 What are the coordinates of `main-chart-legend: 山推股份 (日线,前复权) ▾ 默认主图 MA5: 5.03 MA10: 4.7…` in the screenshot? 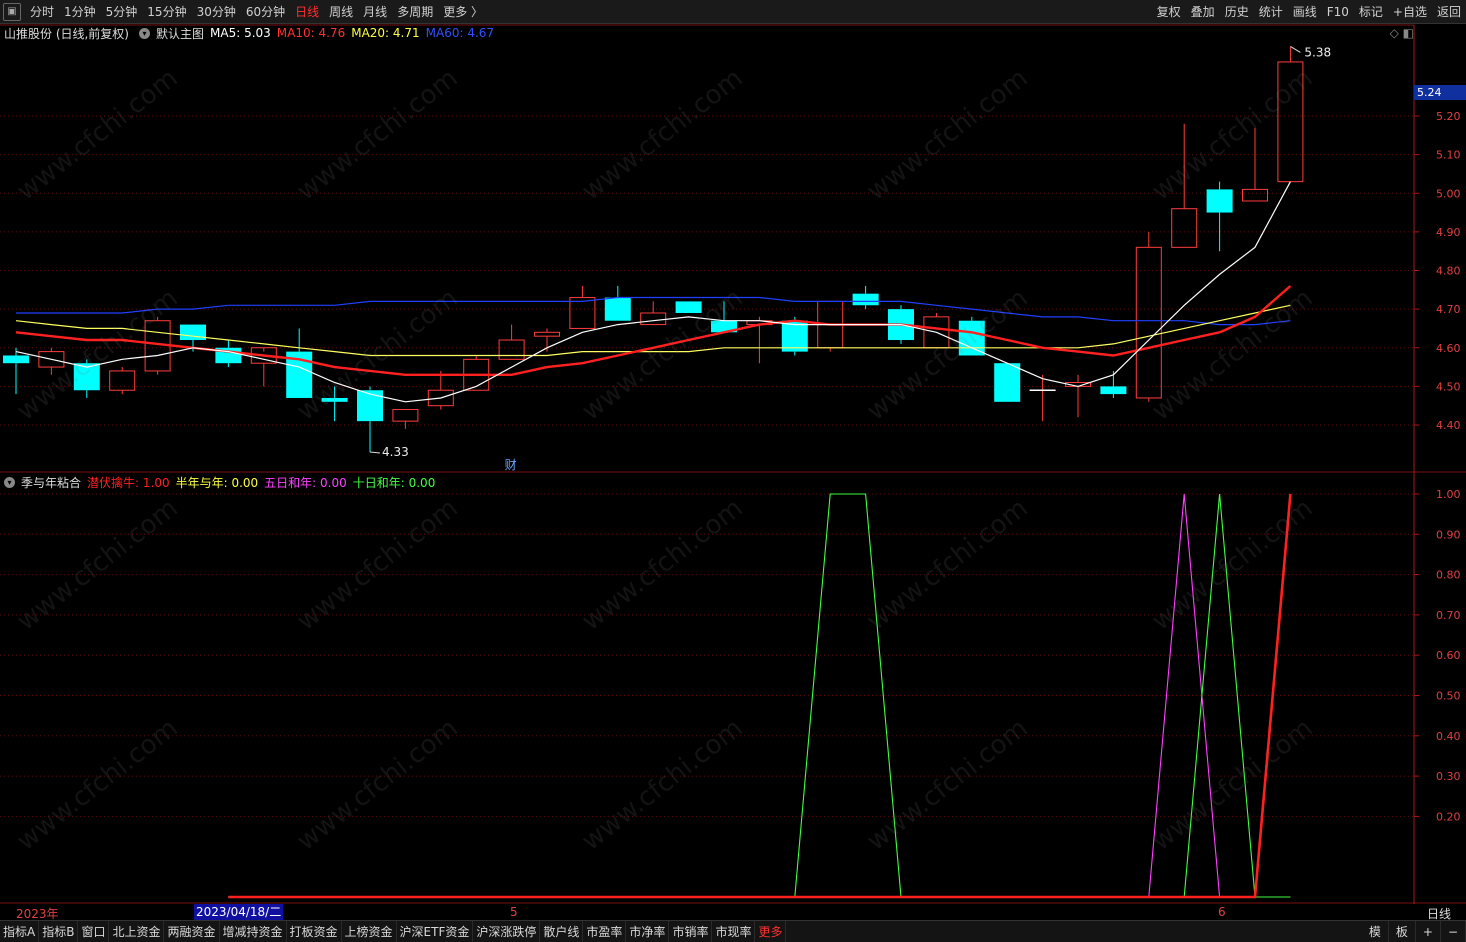 It's located at (250, 33).